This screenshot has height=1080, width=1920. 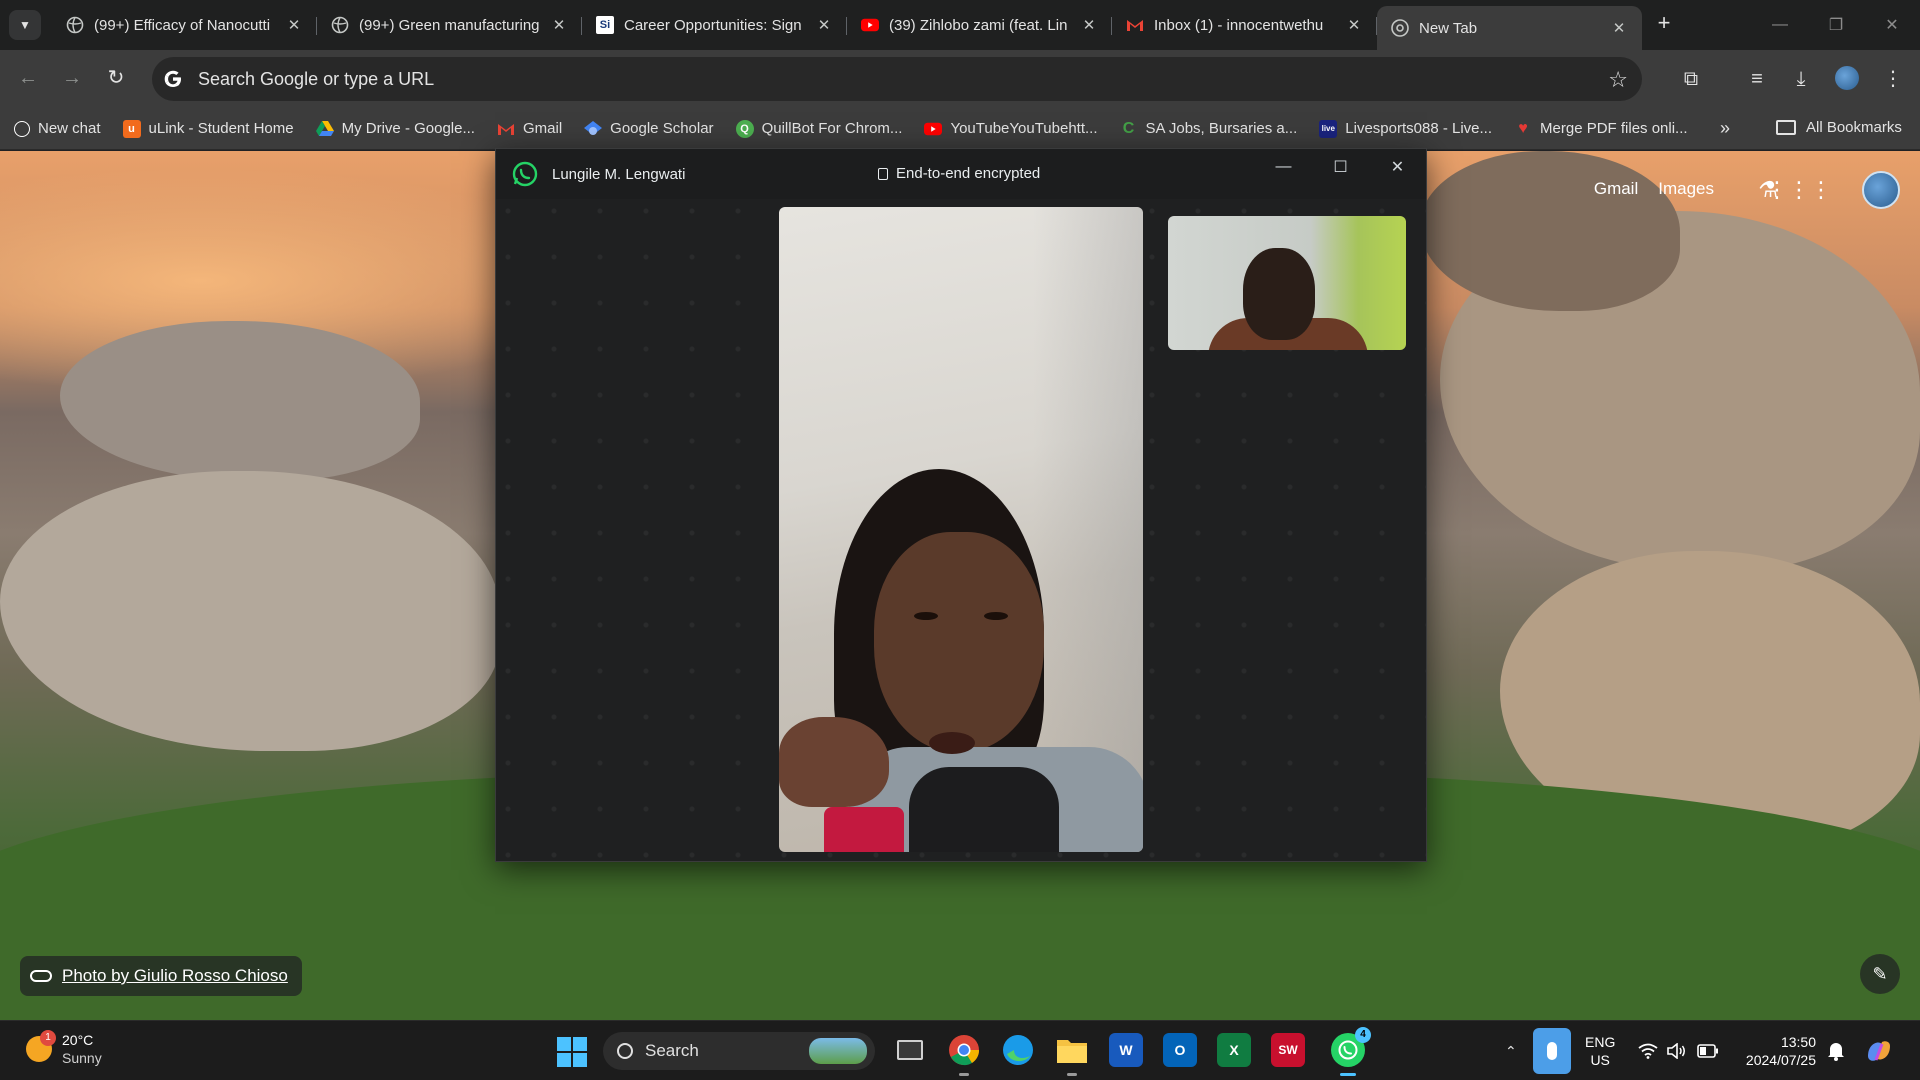 What do you see at coordinates (529, 129) in the screenshot?
I see `bookmark-gmail: Gmail` at bounding box center [529, 129].